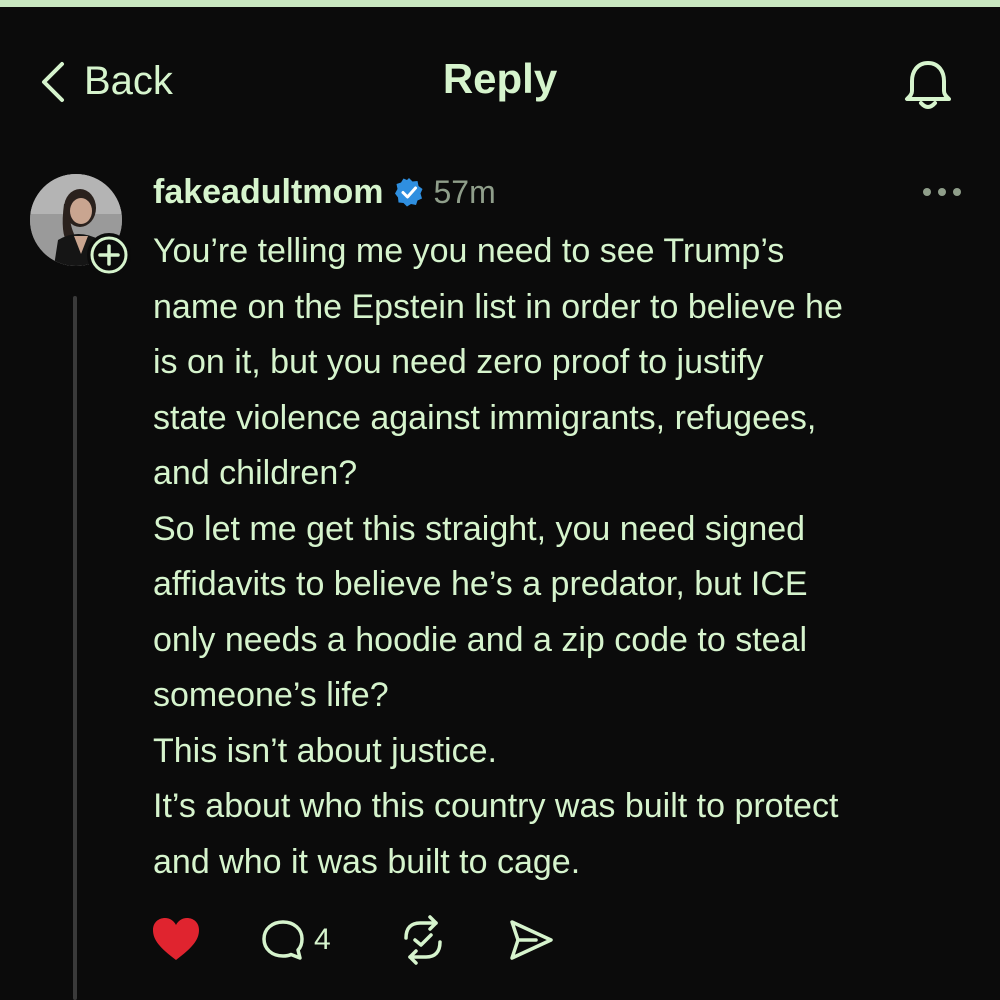 This screenshot has height=1000, width=1000. Describe the element at coordinates (531, 940) in the screenshot. I see `send-icon` at that location.